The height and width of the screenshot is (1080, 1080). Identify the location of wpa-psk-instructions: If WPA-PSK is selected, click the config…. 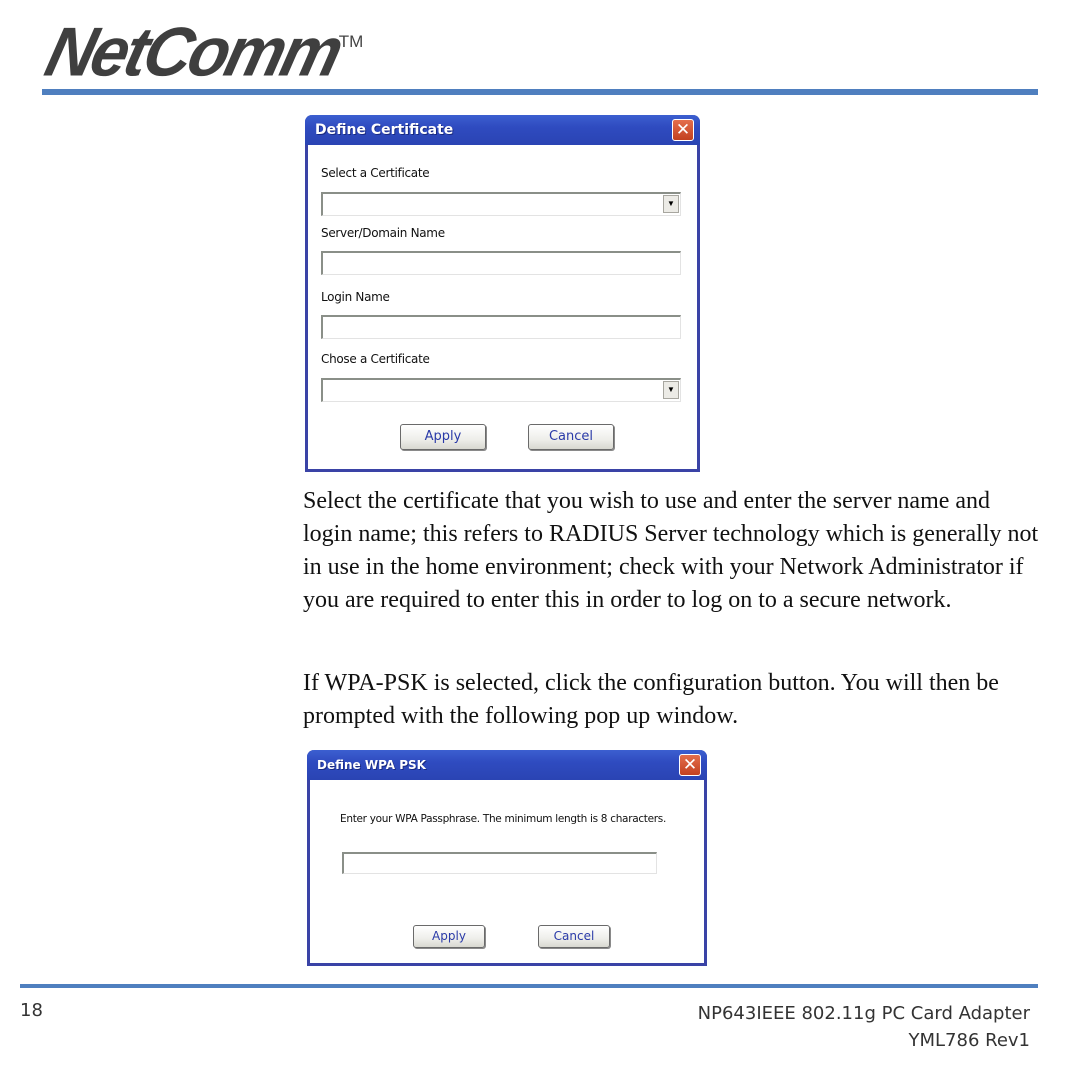
(651, 699).